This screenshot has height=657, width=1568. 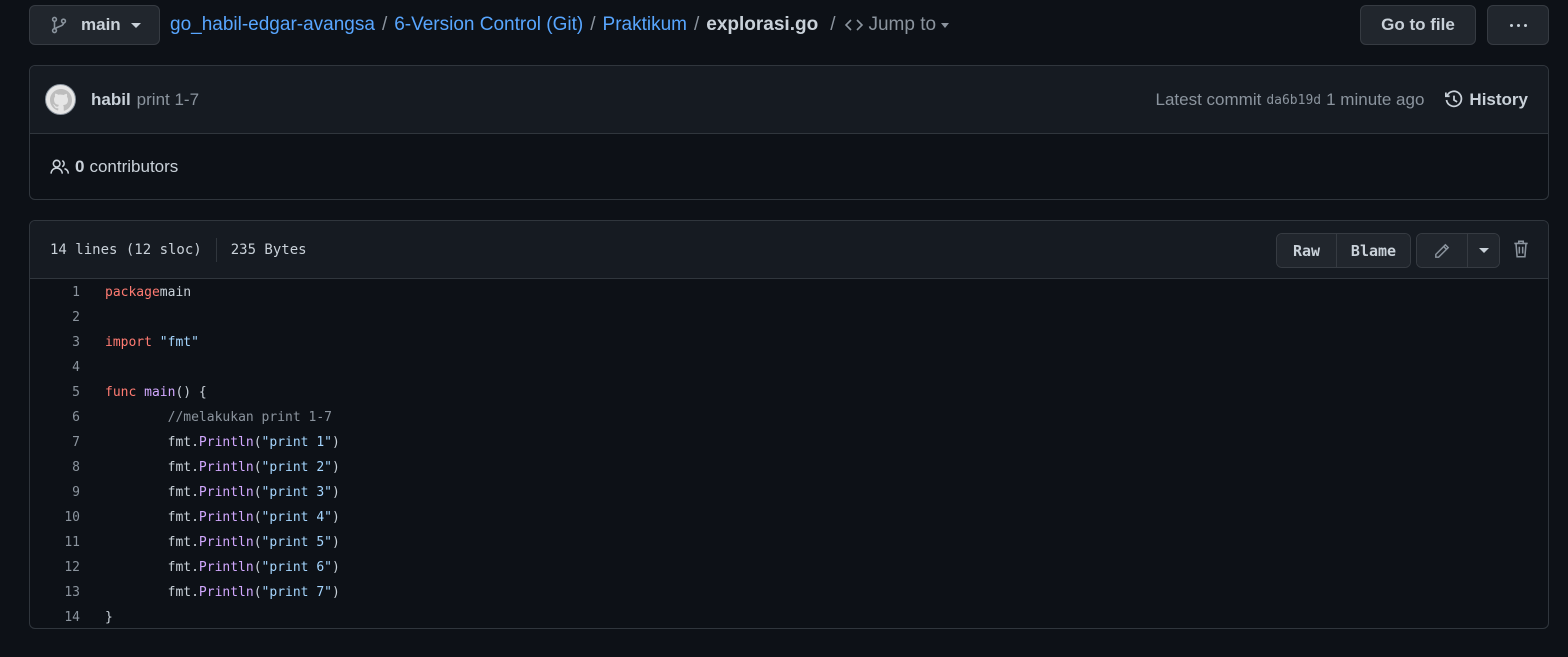 What do you see at coordinates (902, 24) in the screenshot?
I see `jump-to-label: Jump to` at bounding box center [902, 24].